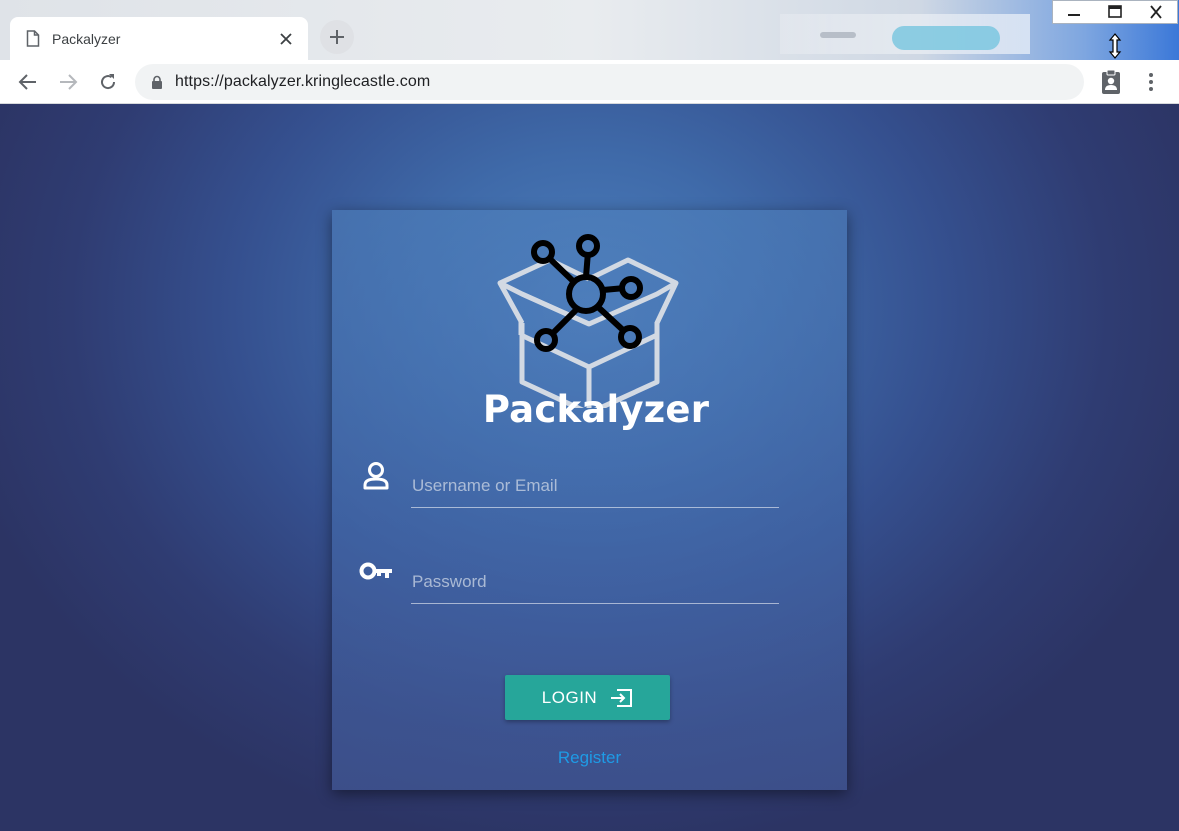 This screenshot has height=831, width=1179. What do you see at coordinates (589, 758) in the screenshot?
I see `register-link: Register` at bounding box center [589, 758].